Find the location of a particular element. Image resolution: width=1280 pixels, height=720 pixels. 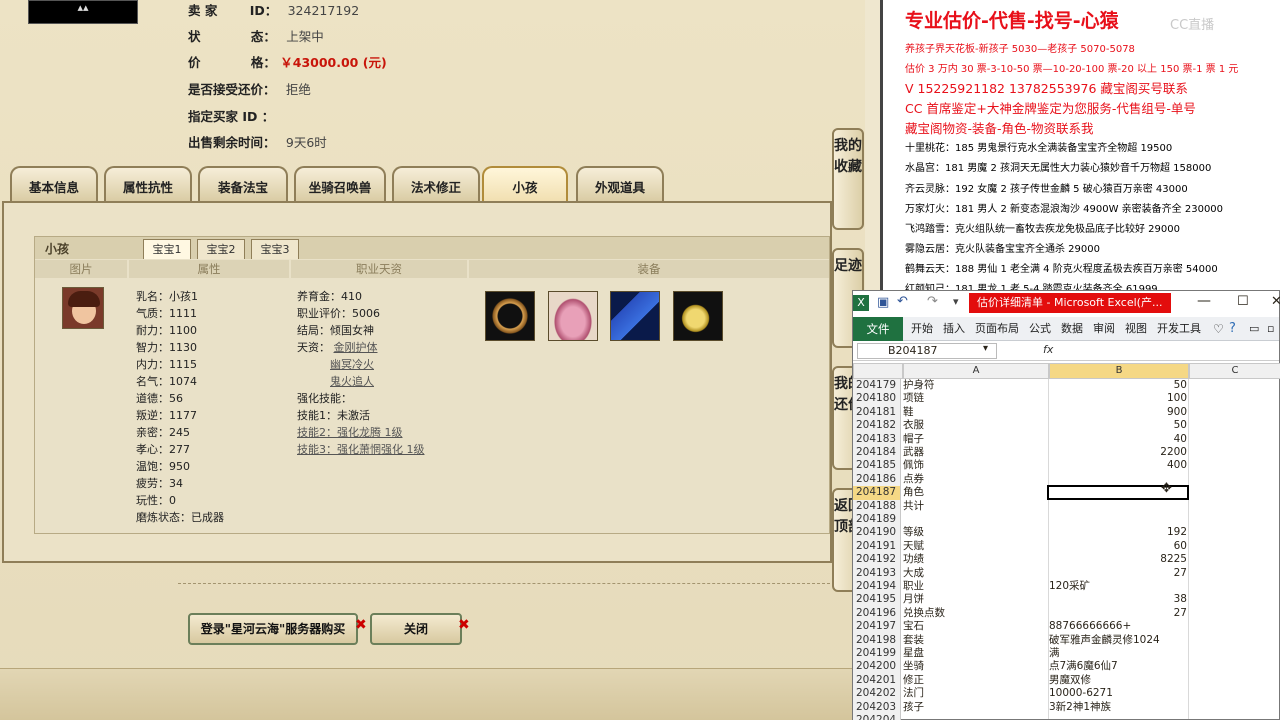

cell-b: 120采矿 is located at coordinates (1118, 586).